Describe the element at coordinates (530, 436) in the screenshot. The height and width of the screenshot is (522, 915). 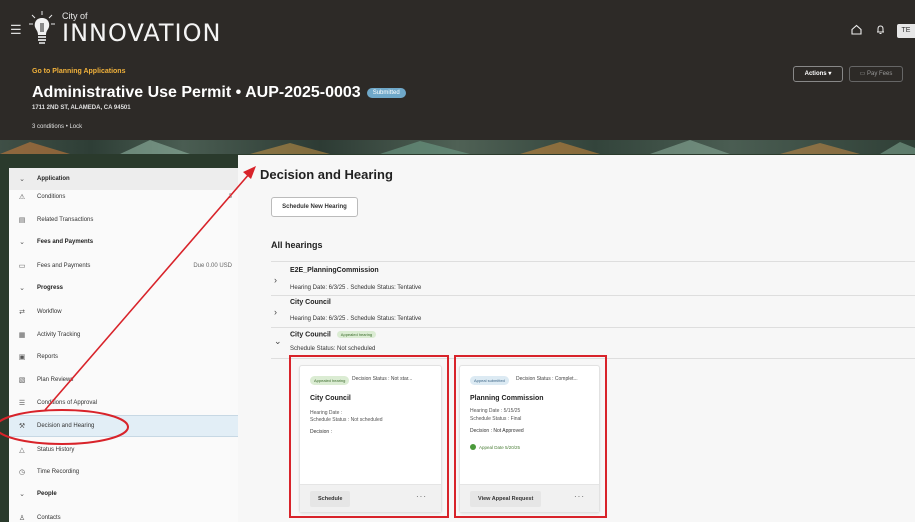
I see `highlight-box-planning-commission-card` at that location.